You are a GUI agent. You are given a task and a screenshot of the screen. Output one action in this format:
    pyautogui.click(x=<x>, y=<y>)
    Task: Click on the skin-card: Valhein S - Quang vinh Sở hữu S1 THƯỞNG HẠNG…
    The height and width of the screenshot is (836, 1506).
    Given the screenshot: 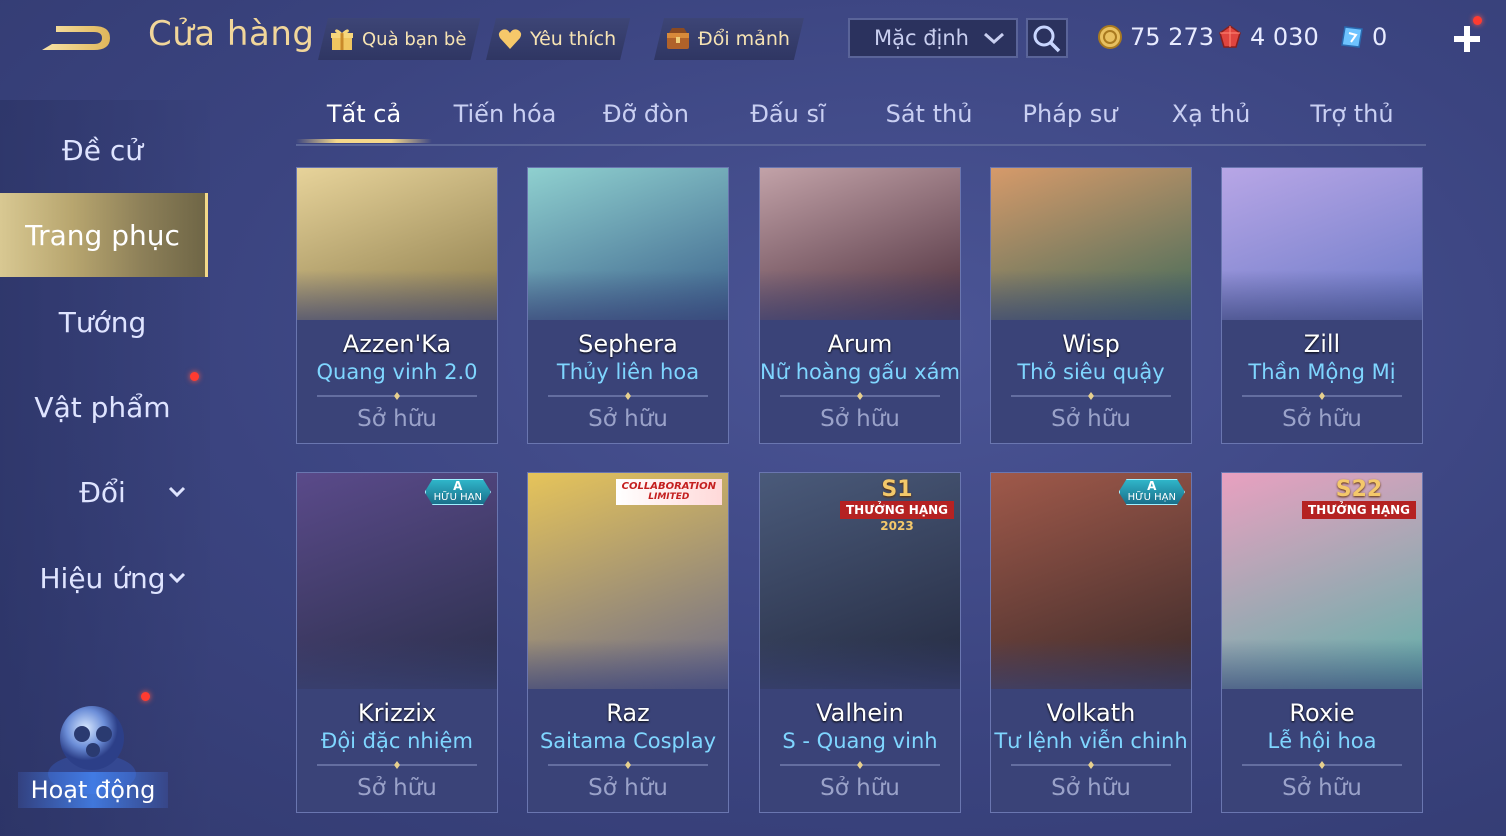 What is the action you would take?
    pyautogui.click(x=860, y=642)
    